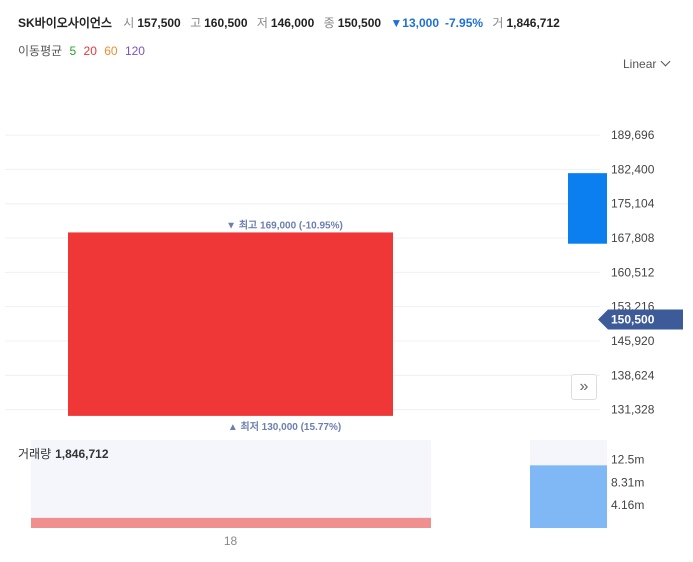  Describe the element at coordinates (633, 341) in the screenshot. I see `price-tick-label: 145,920` at that location.